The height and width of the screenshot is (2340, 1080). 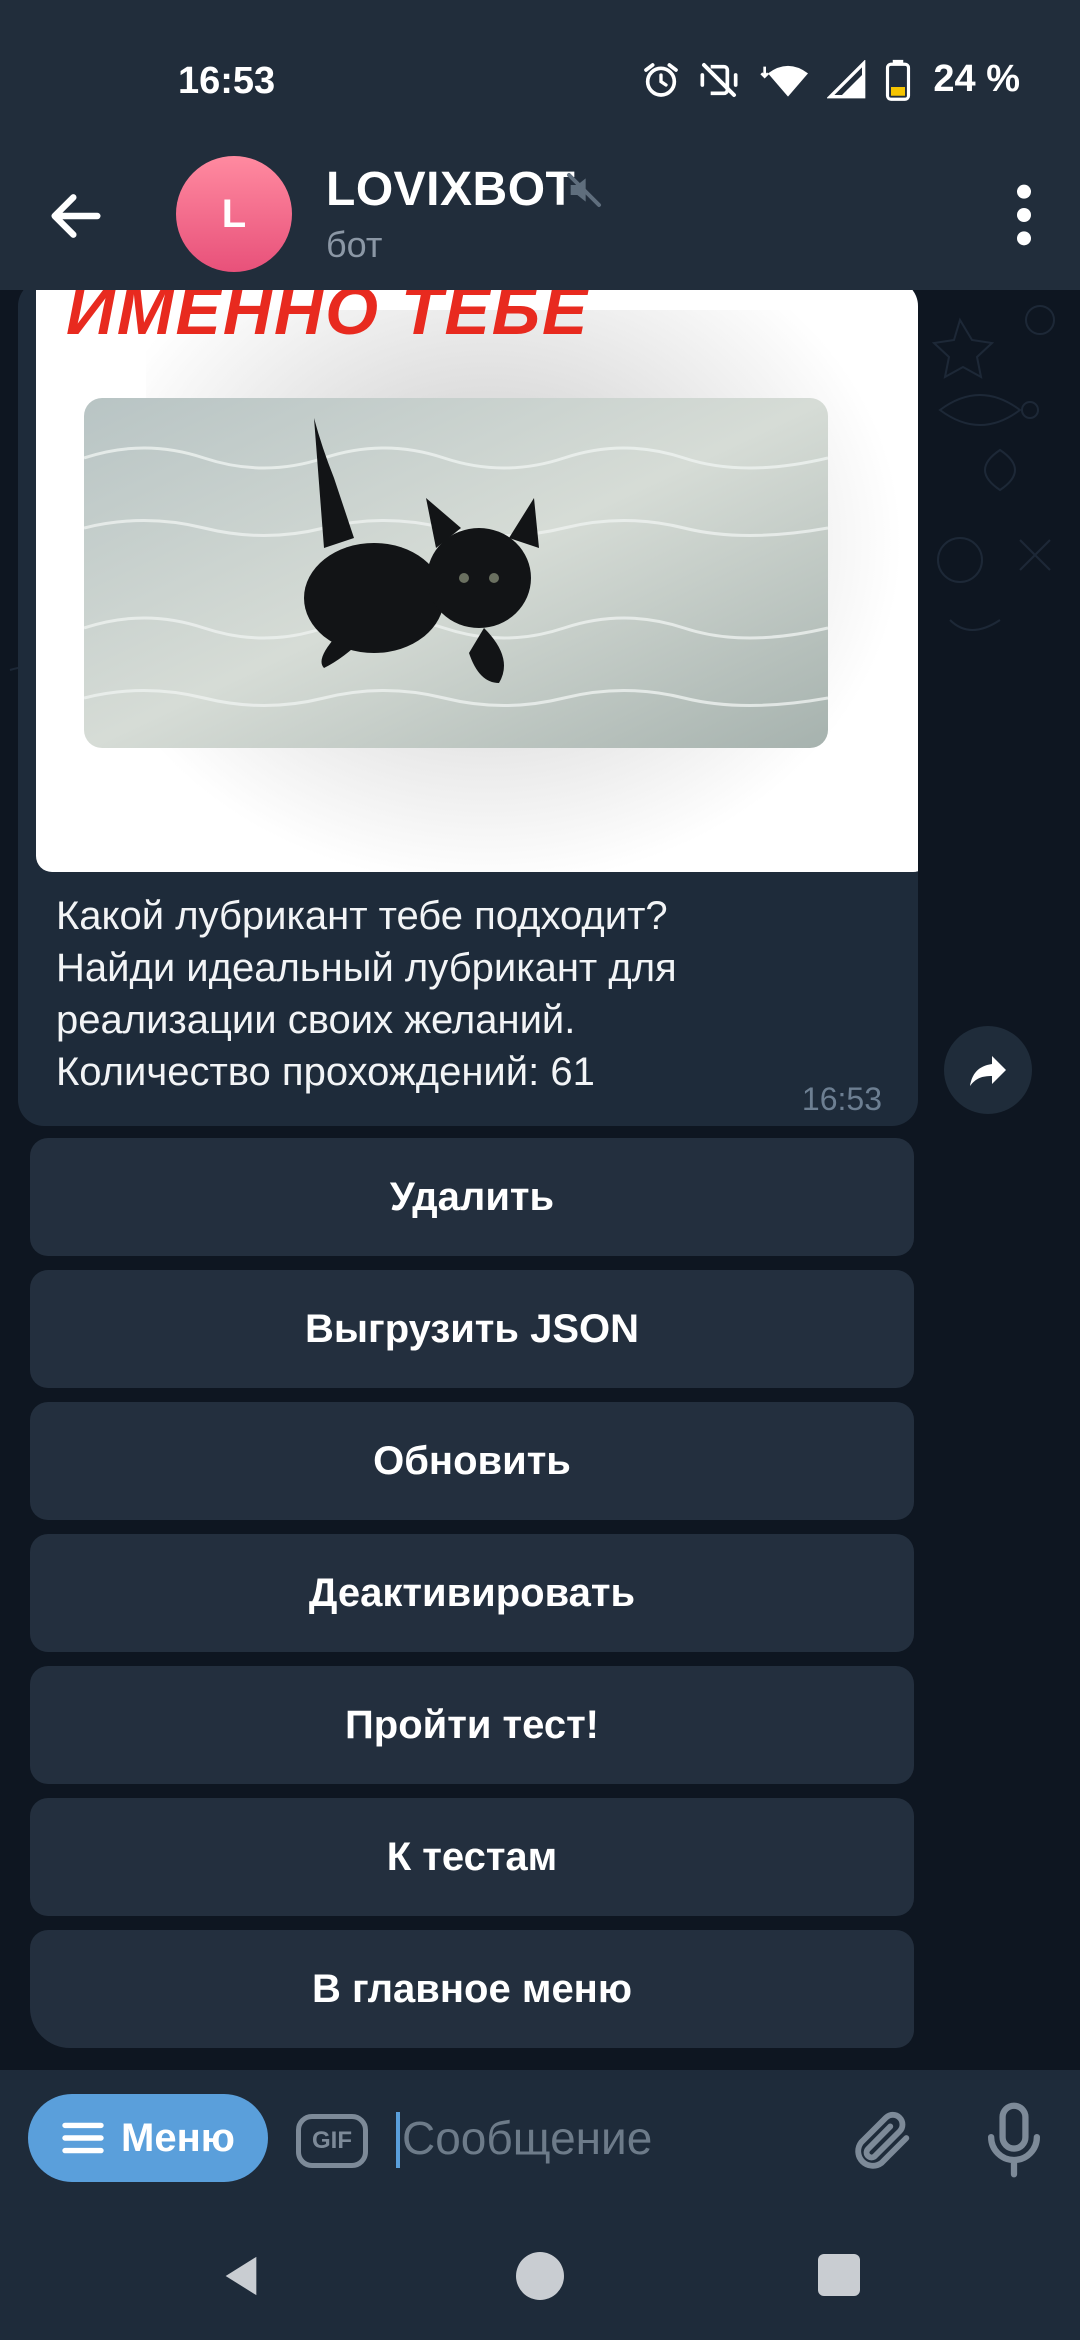 What do you see at coordinates (178, 2137) in the screenshot?
I see `menu-label: Меню` at bounding box center [178, 2137].